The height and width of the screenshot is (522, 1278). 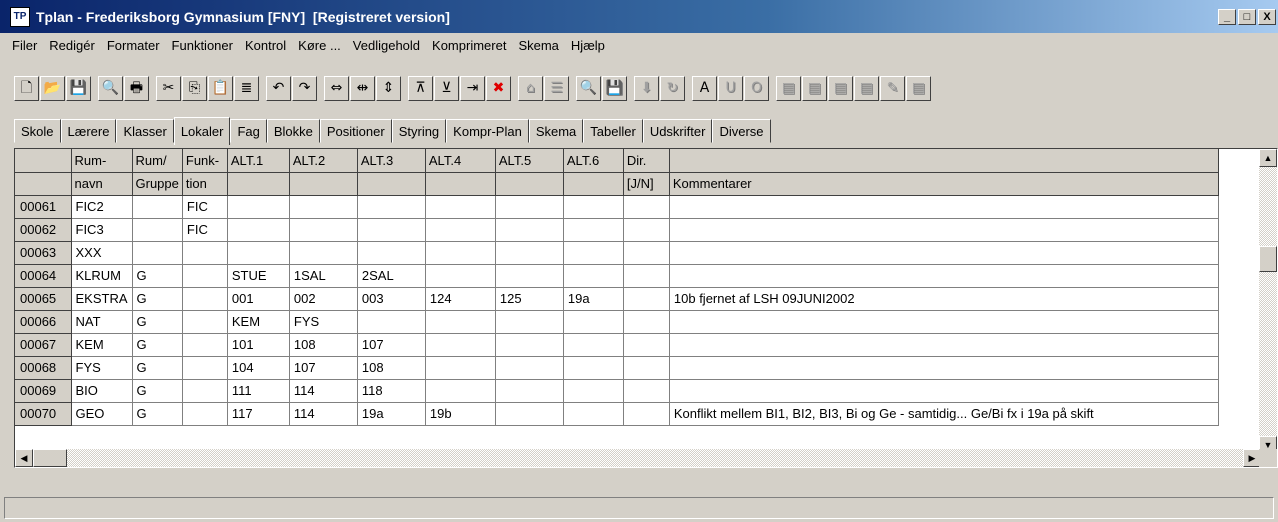 I want to click on new-icon: 🗋, so click(x=26, y=88).